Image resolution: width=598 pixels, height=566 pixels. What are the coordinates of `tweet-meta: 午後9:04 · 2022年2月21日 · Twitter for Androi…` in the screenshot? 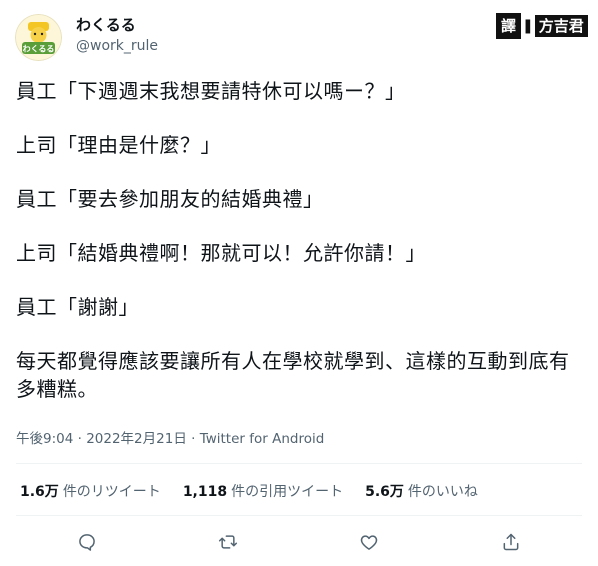 It's located at (170, 439).